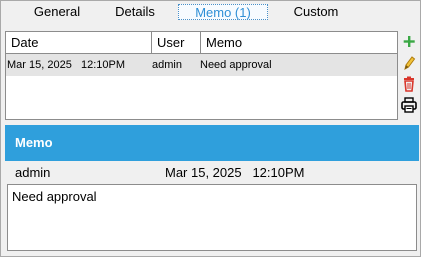 This screenshot has height=257, width=421. What do you see at coordinates (316, 11) in the screenshot?
I see `tab-custom: Custom` at bounding box center [316, 11].